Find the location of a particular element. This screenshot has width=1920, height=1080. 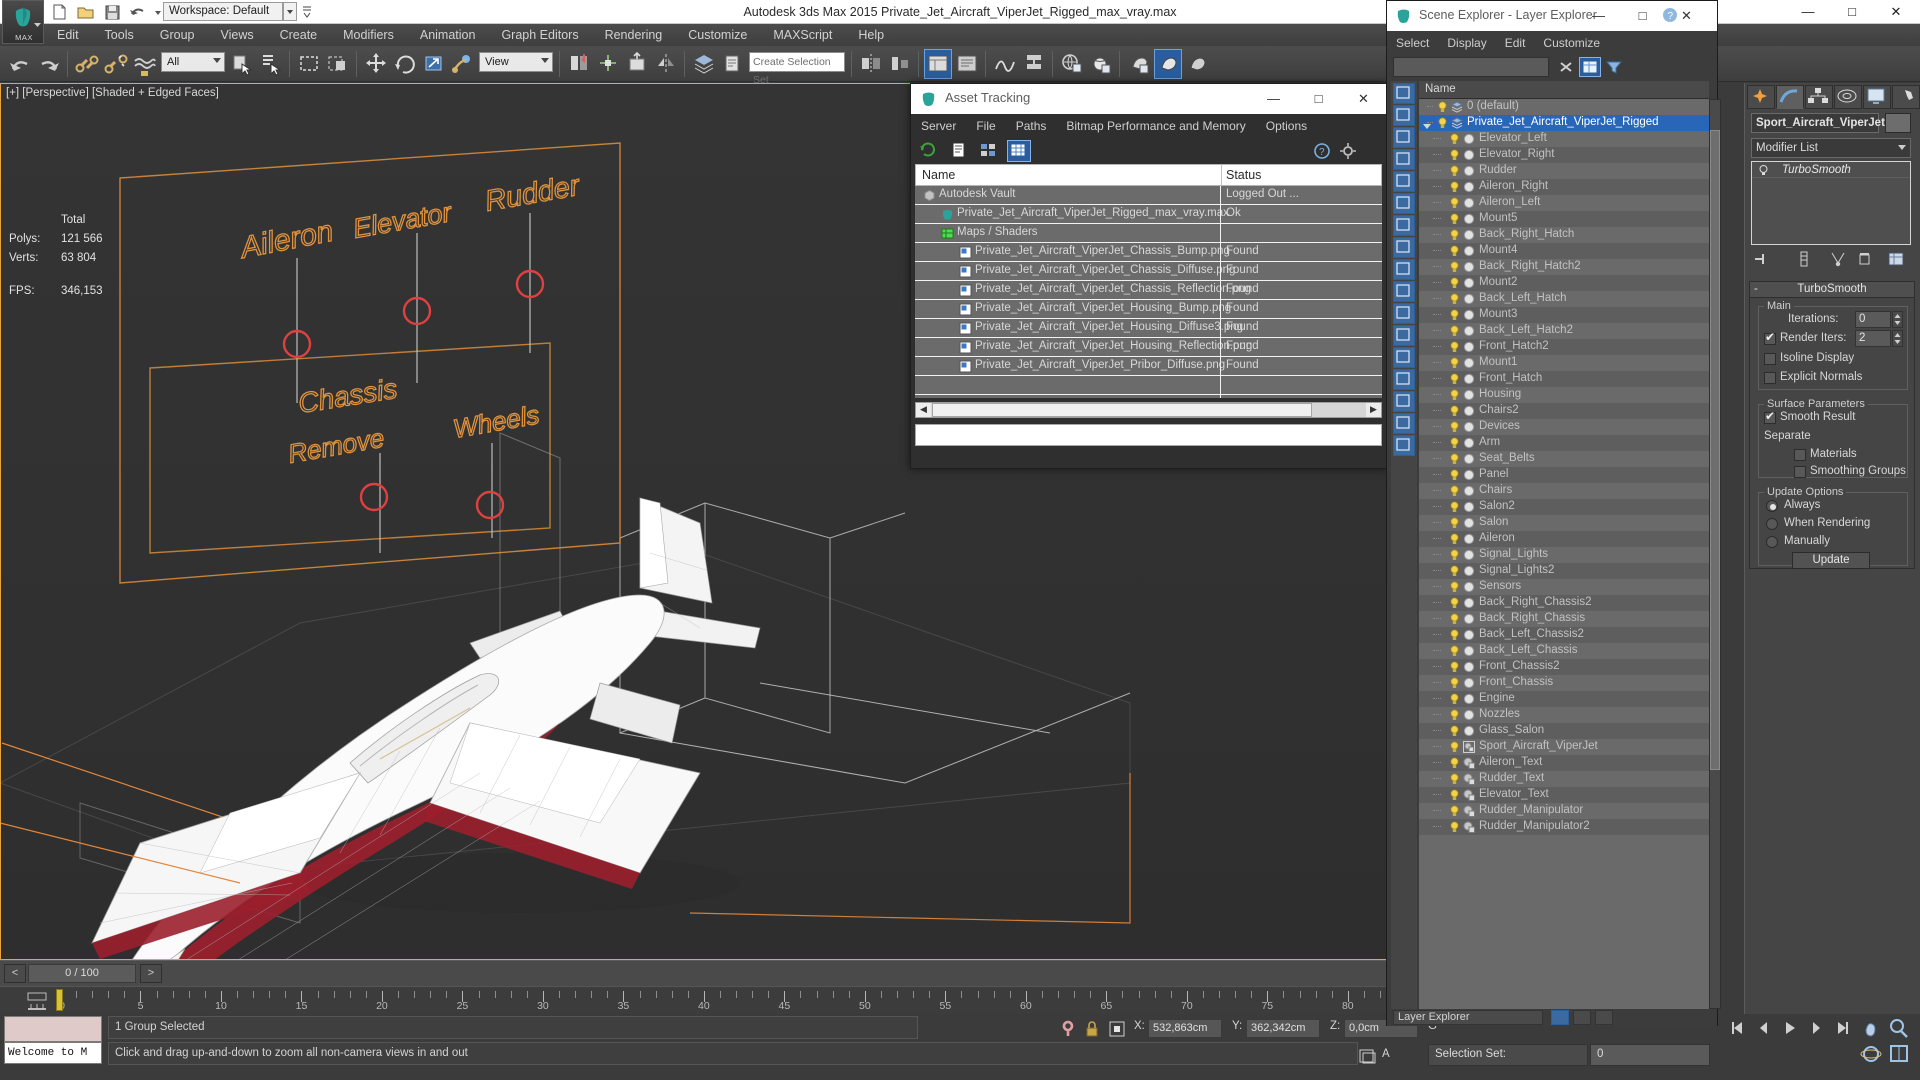

modifier-stack-item: TurboSmooth is located at coordinates (1831, 170).